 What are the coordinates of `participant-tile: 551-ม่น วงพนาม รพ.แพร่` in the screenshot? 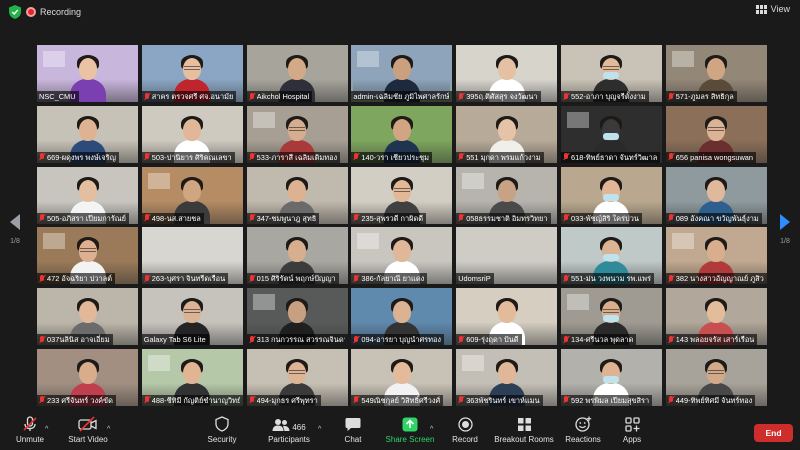 It's located at (611, 256).